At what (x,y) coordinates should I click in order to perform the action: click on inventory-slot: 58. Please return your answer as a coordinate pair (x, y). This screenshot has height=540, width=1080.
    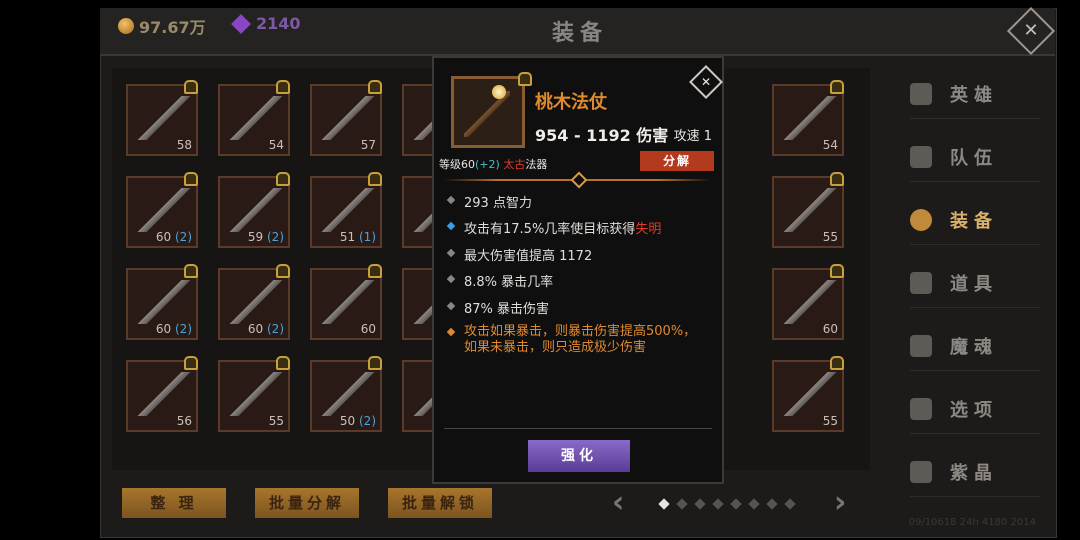
    Looking at the image, I should click on (162, 118).